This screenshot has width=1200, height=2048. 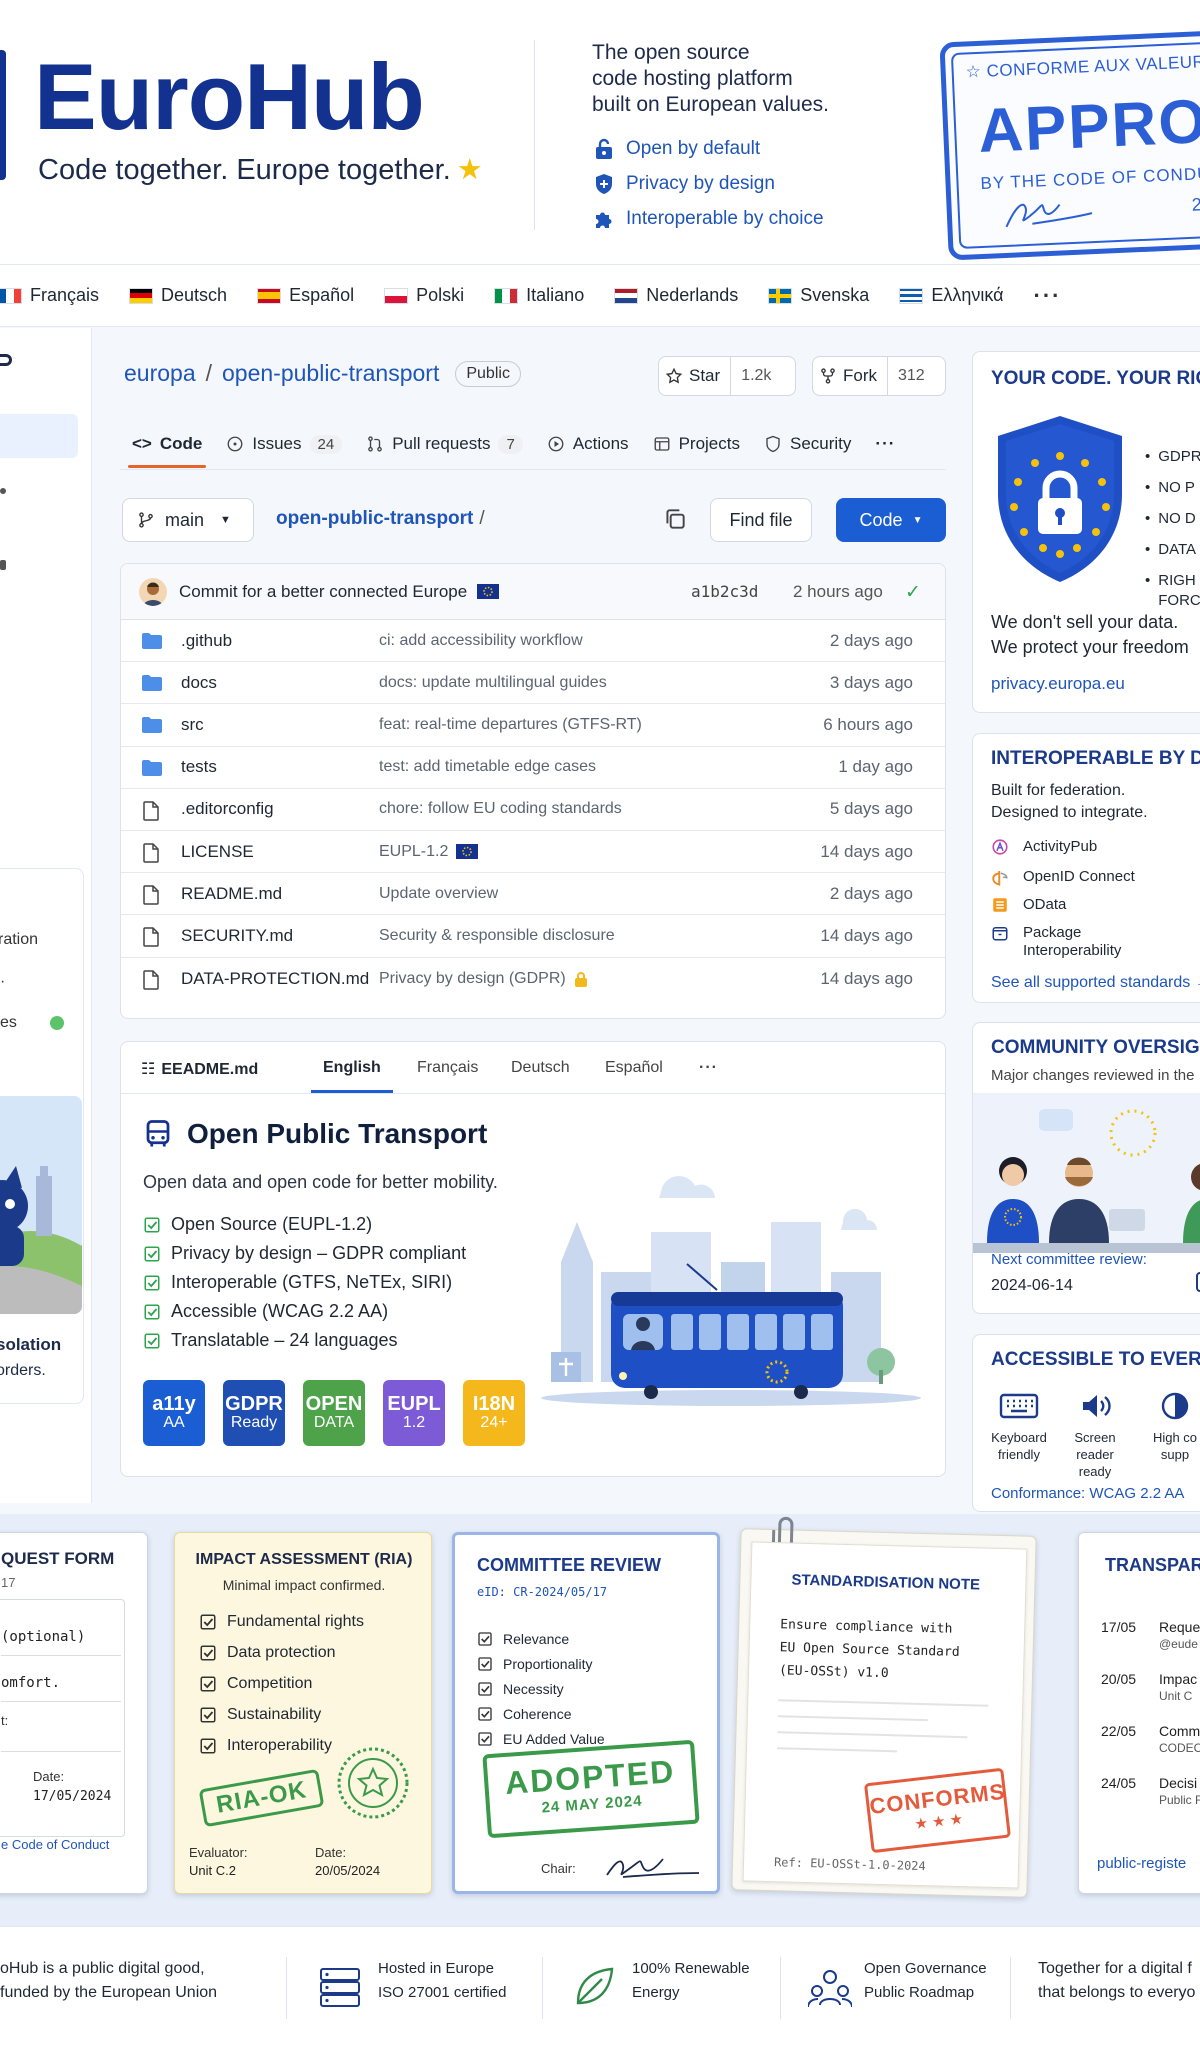 What do you see at coordinates (676, 295) in the screenshot?
I see `lang-nl: Nederlands` at bounding box center [676, 295].